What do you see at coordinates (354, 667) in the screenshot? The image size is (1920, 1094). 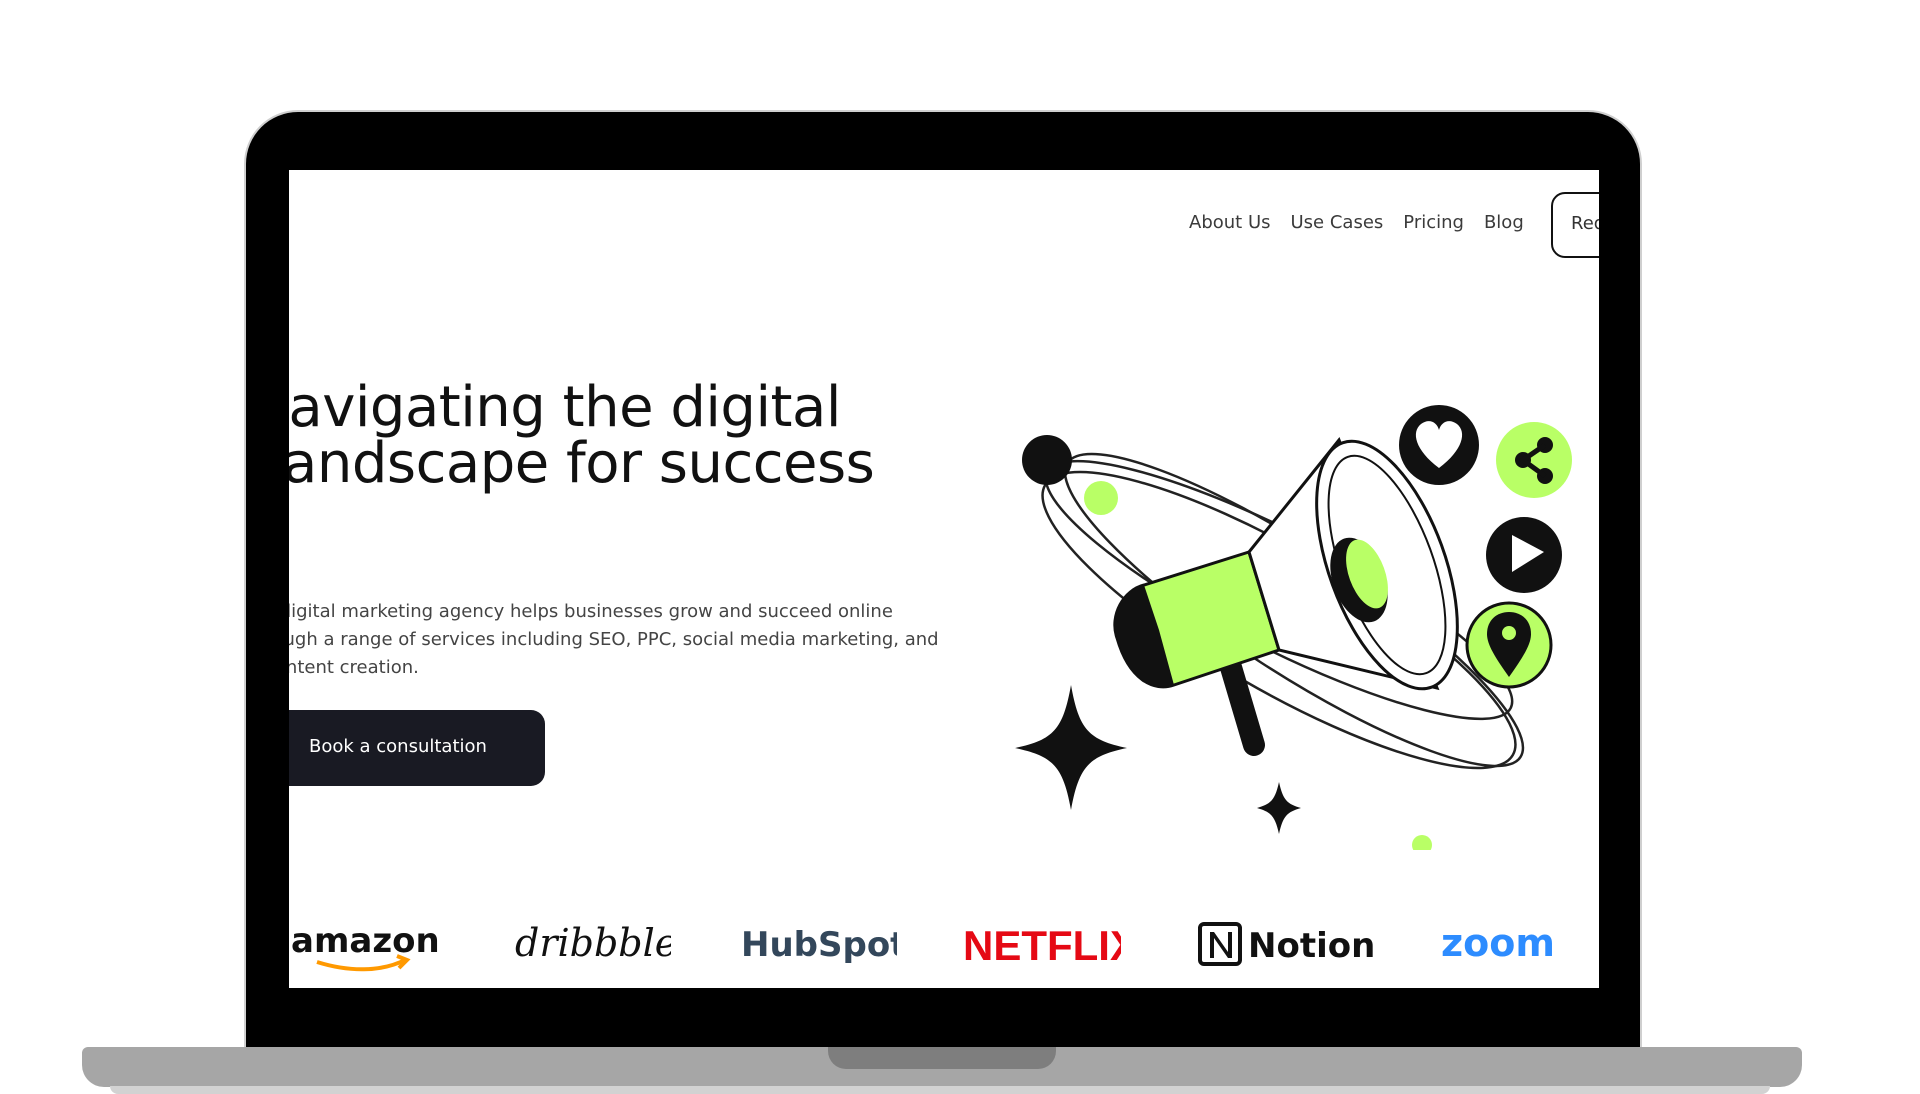 I see `hero-desc-line3: content creation.` at bounding box center [354, 667].